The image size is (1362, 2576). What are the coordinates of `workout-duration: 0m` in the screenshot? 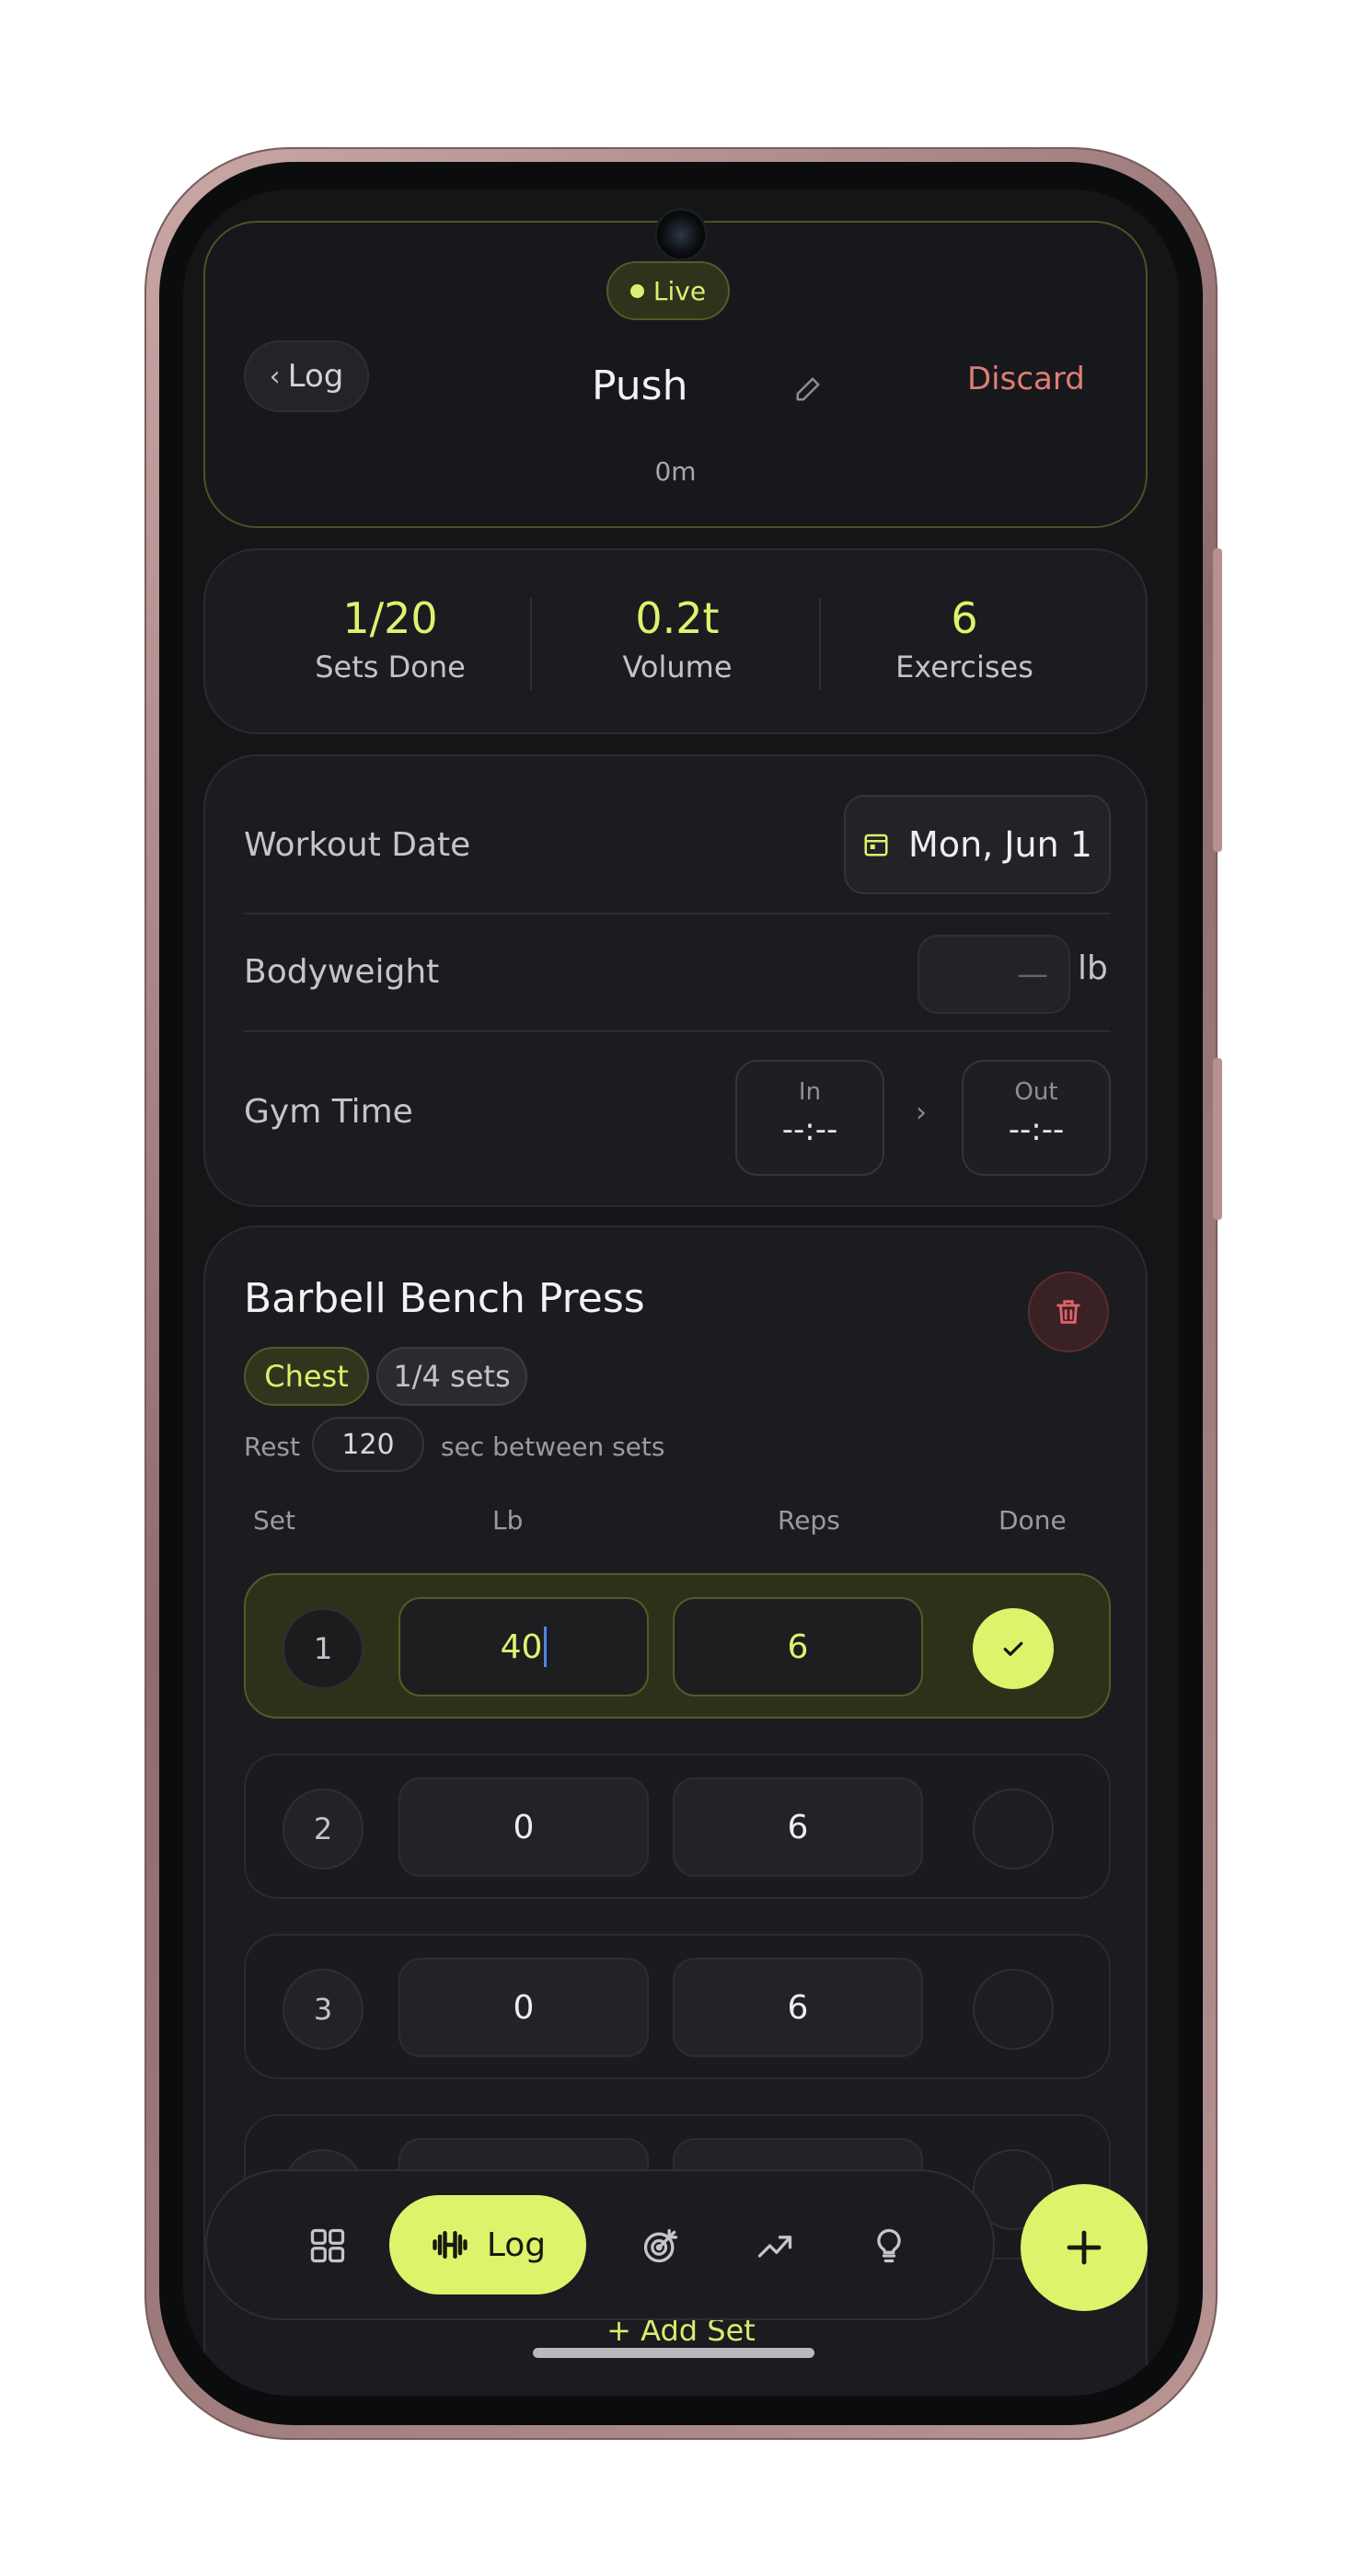 It's located at (675, 471).